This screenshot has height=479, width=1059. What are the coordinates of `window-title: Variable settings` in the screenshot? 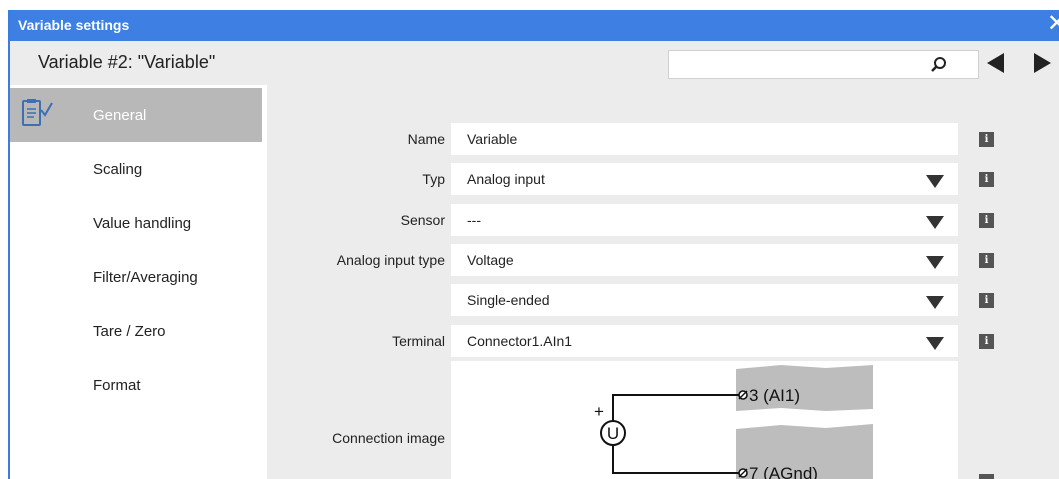 It's located at (74, 25).